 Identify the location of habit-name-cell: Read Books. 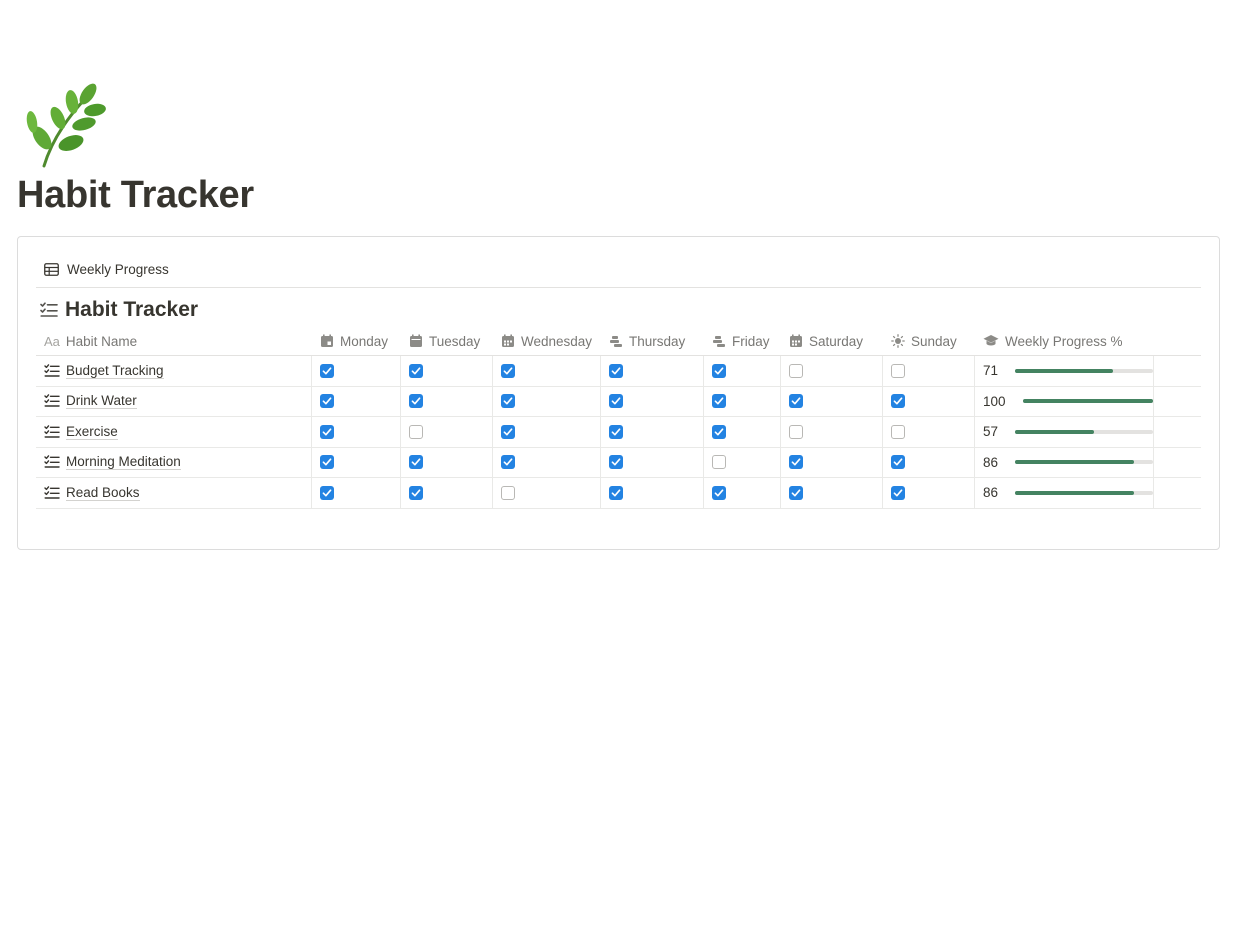
(174, 493).